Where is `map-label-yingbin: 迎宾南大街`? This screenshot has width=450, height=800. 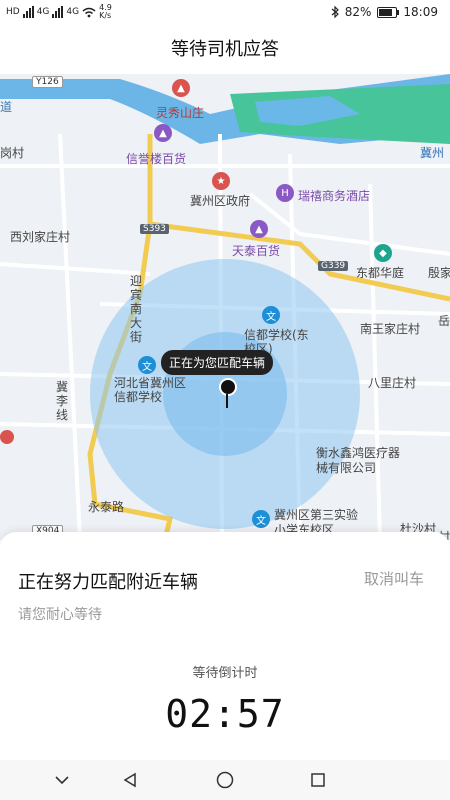 map-label-yingbin: 迎宾南大街 is located at coordinates (136, 309).